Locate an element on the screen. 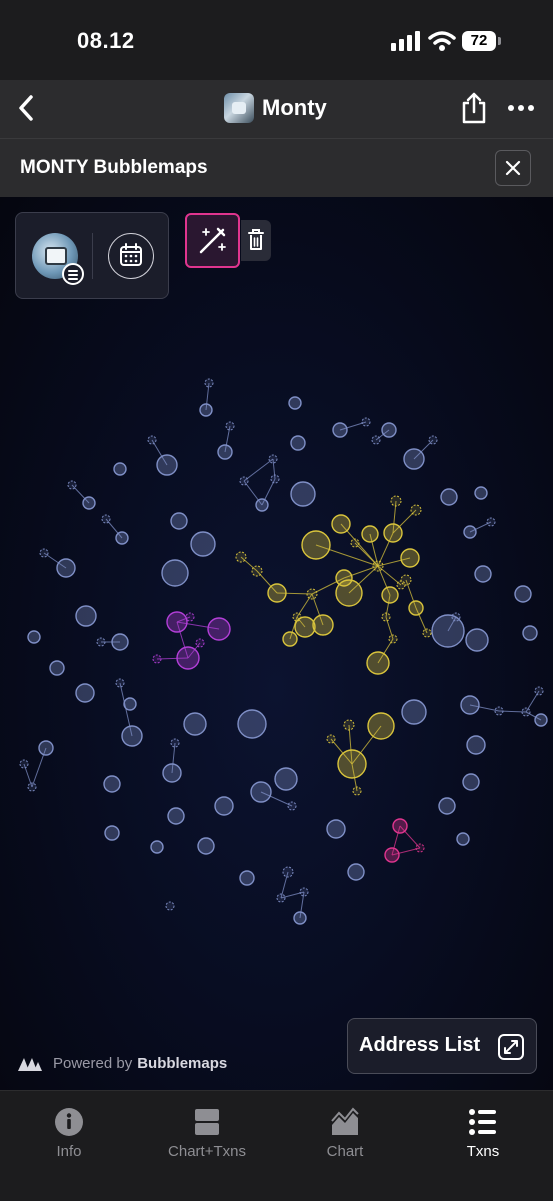  share-button is located at coordinates (474, 108).